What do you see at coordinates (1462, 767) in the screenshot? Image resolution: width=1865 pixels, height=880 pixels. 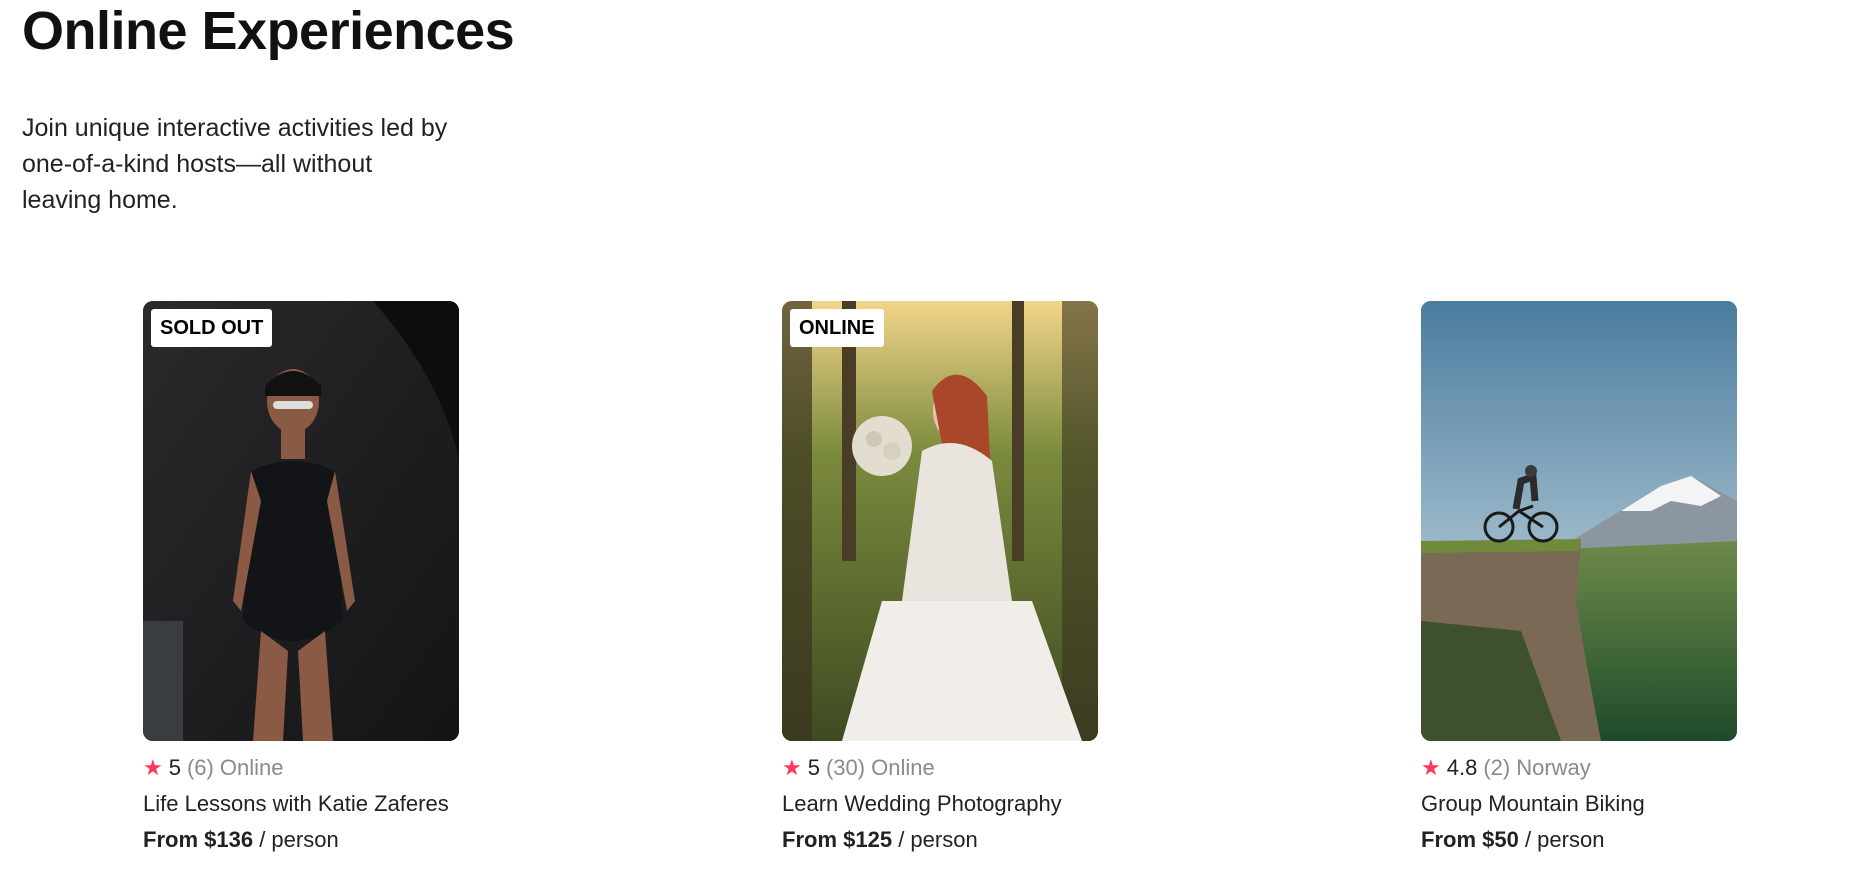 I see `rating-value: 4.8` at bounding box center [1462, 767].